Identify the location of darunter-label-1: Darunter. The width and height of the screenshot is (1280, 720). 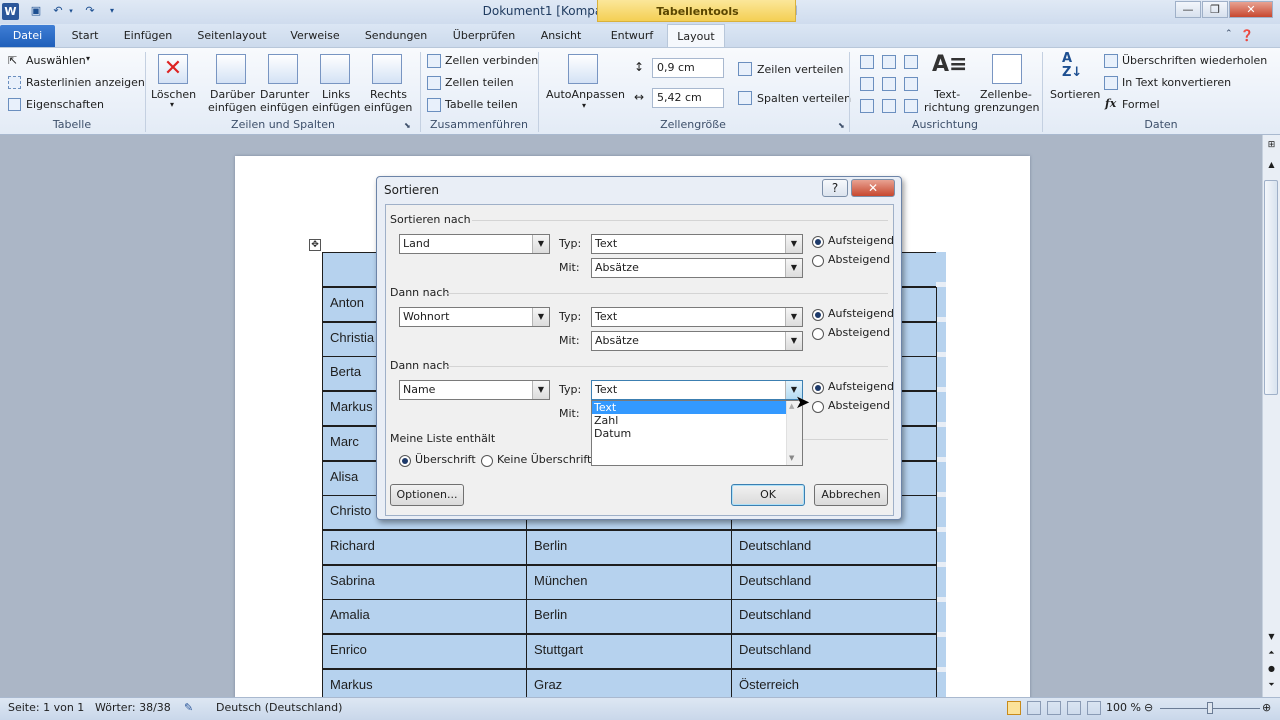
(284, 94).